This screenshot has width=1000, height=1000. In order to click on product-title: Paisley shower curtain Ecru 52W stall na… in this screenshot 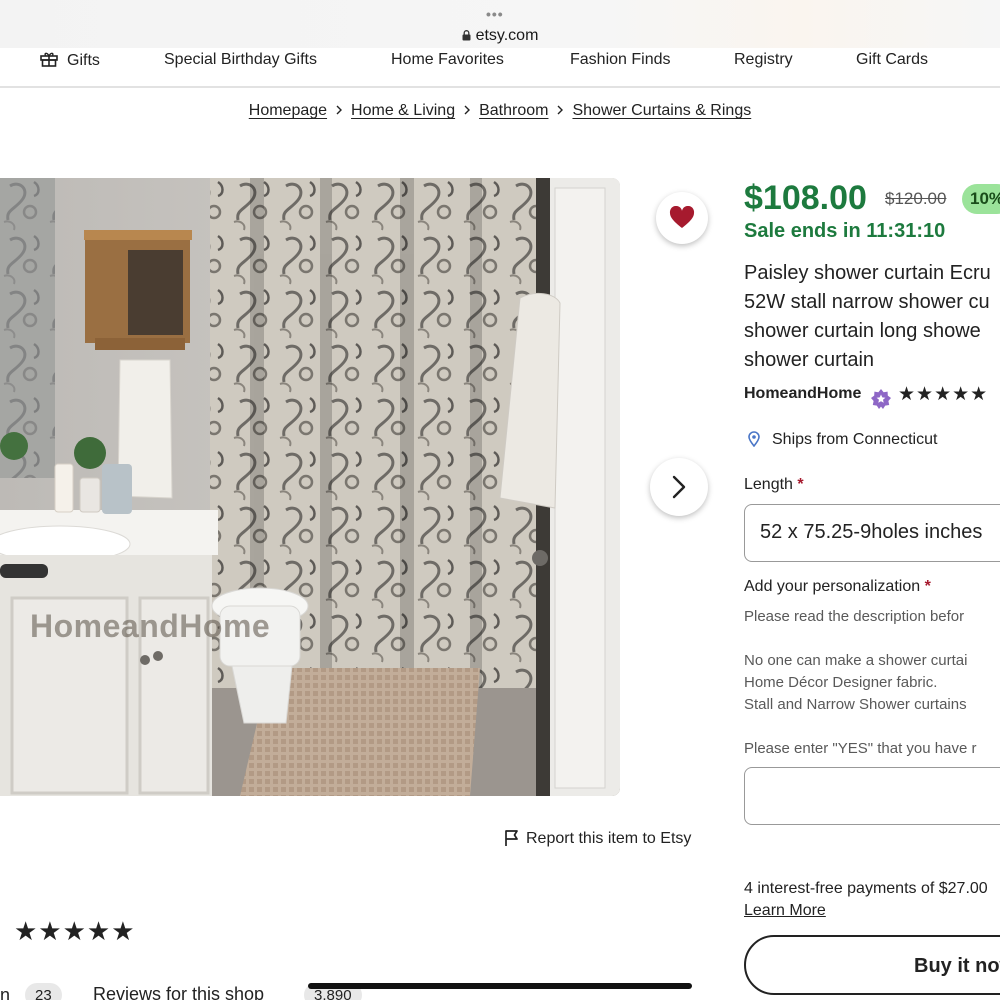, I will do `click(872, 317)`.